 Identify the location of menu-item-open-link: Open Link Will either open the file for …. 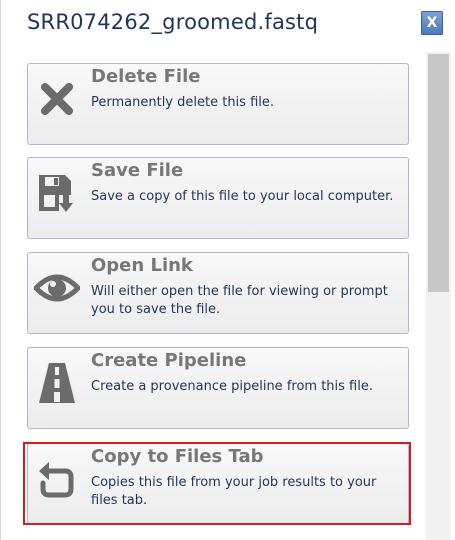
(218, 293).